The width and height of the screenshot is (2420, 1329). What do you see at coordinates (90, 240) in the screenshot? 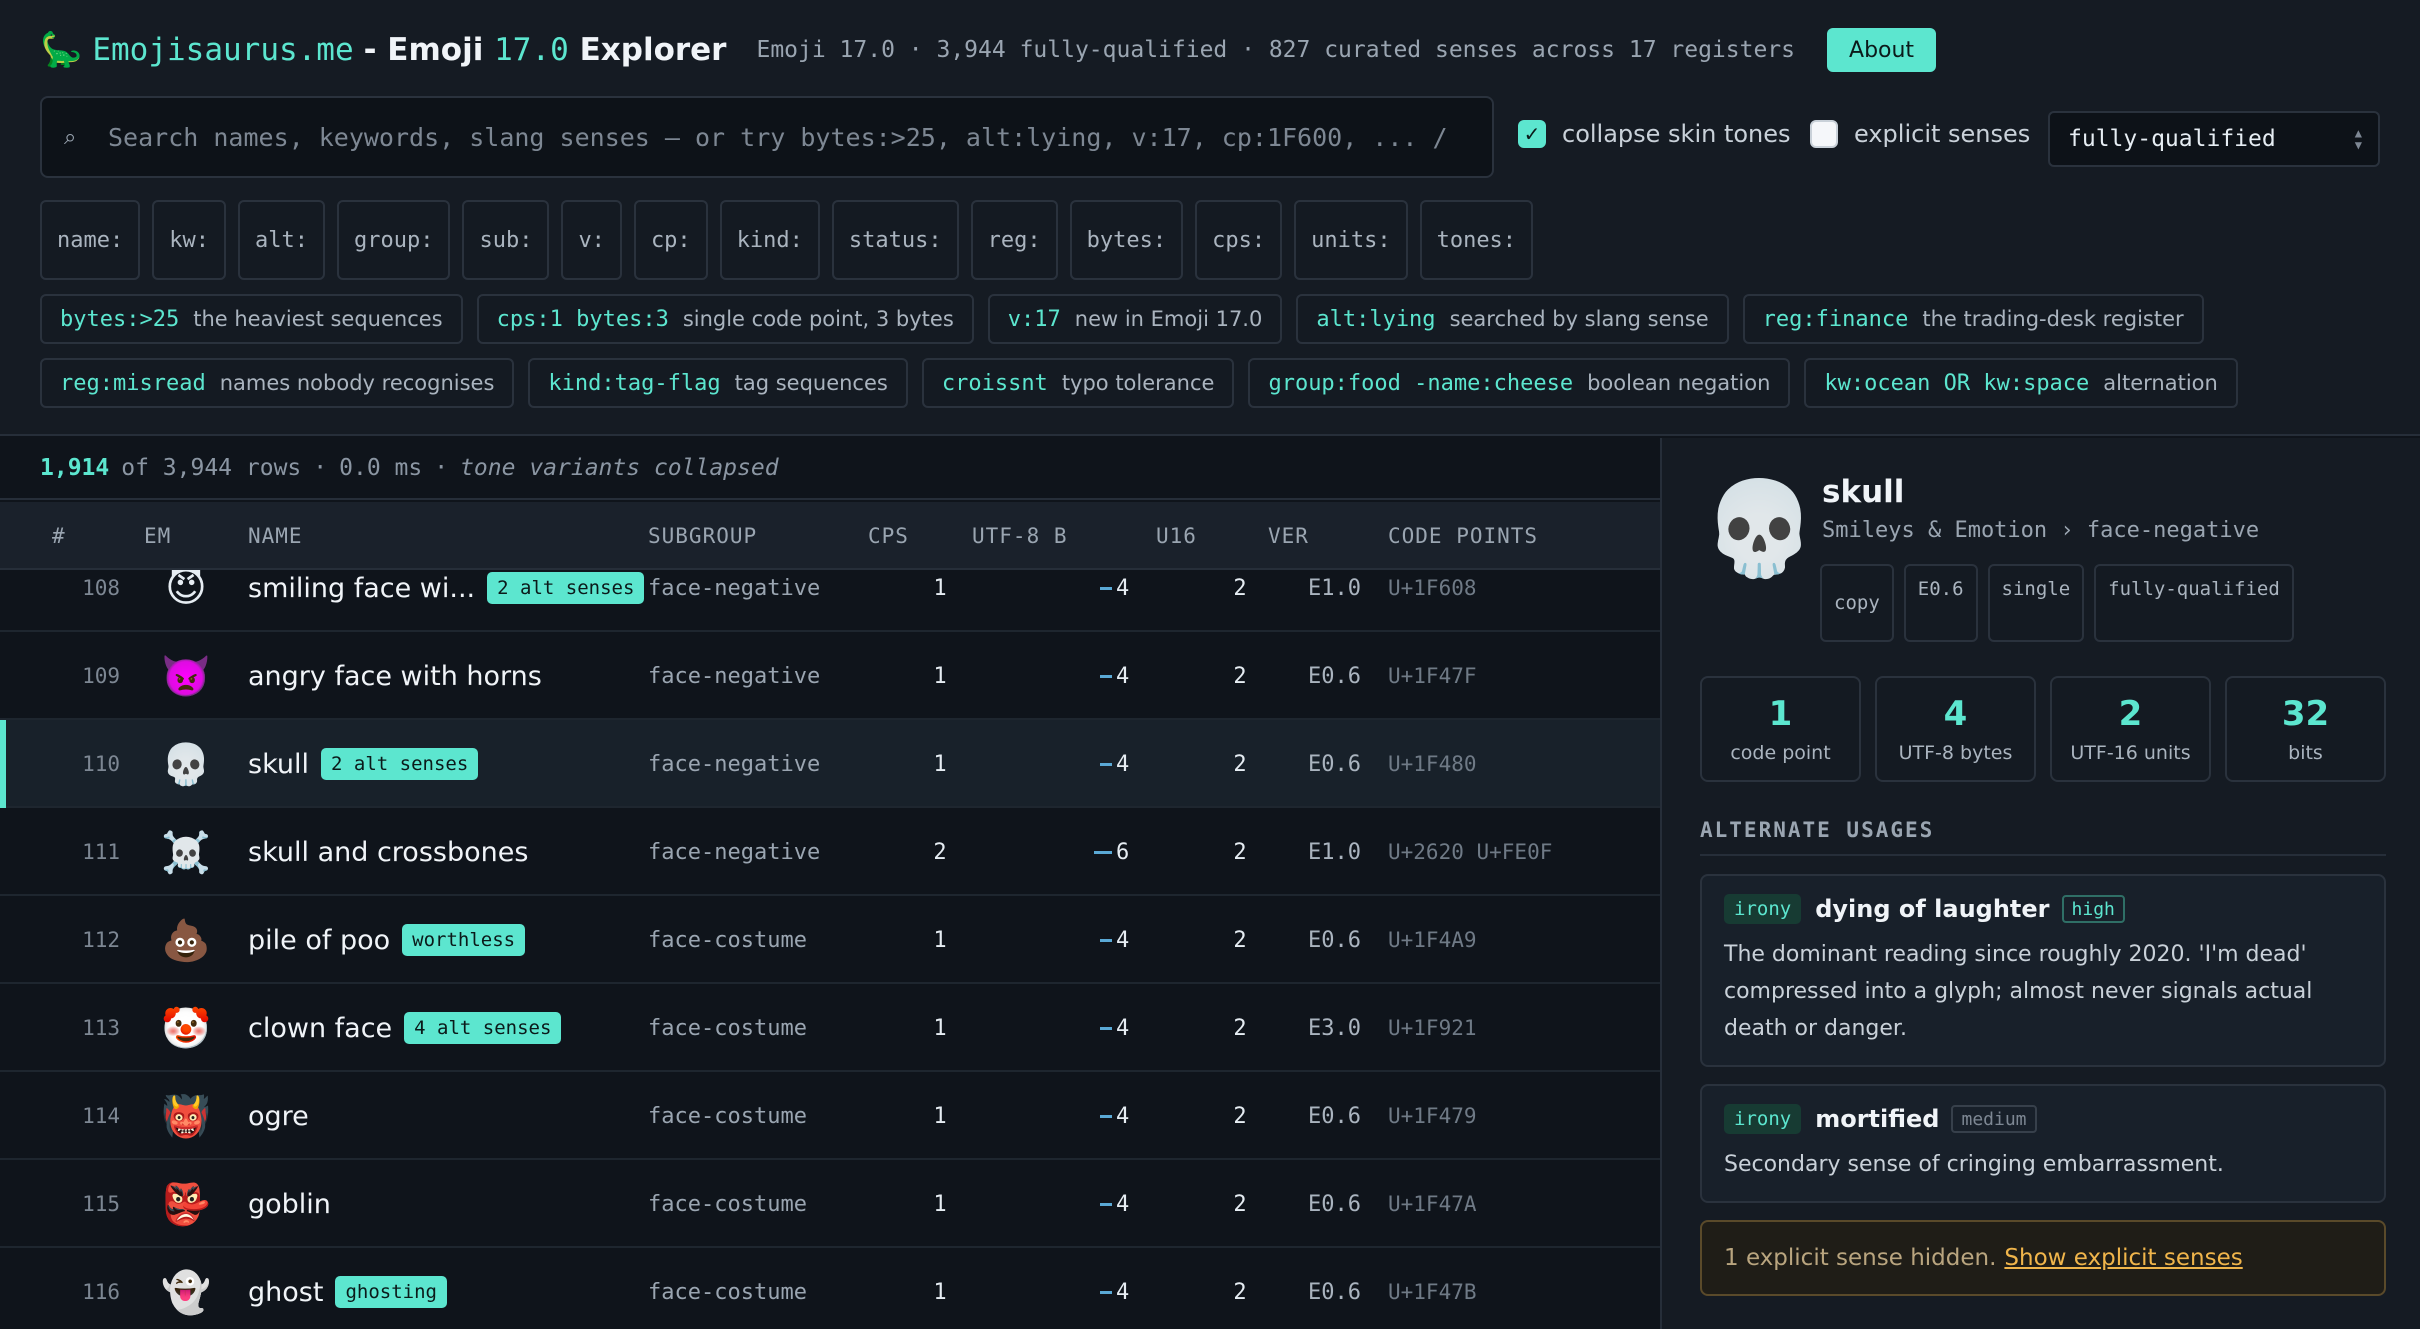
I see `field-chip: name:` at bounding box center [90, 240].